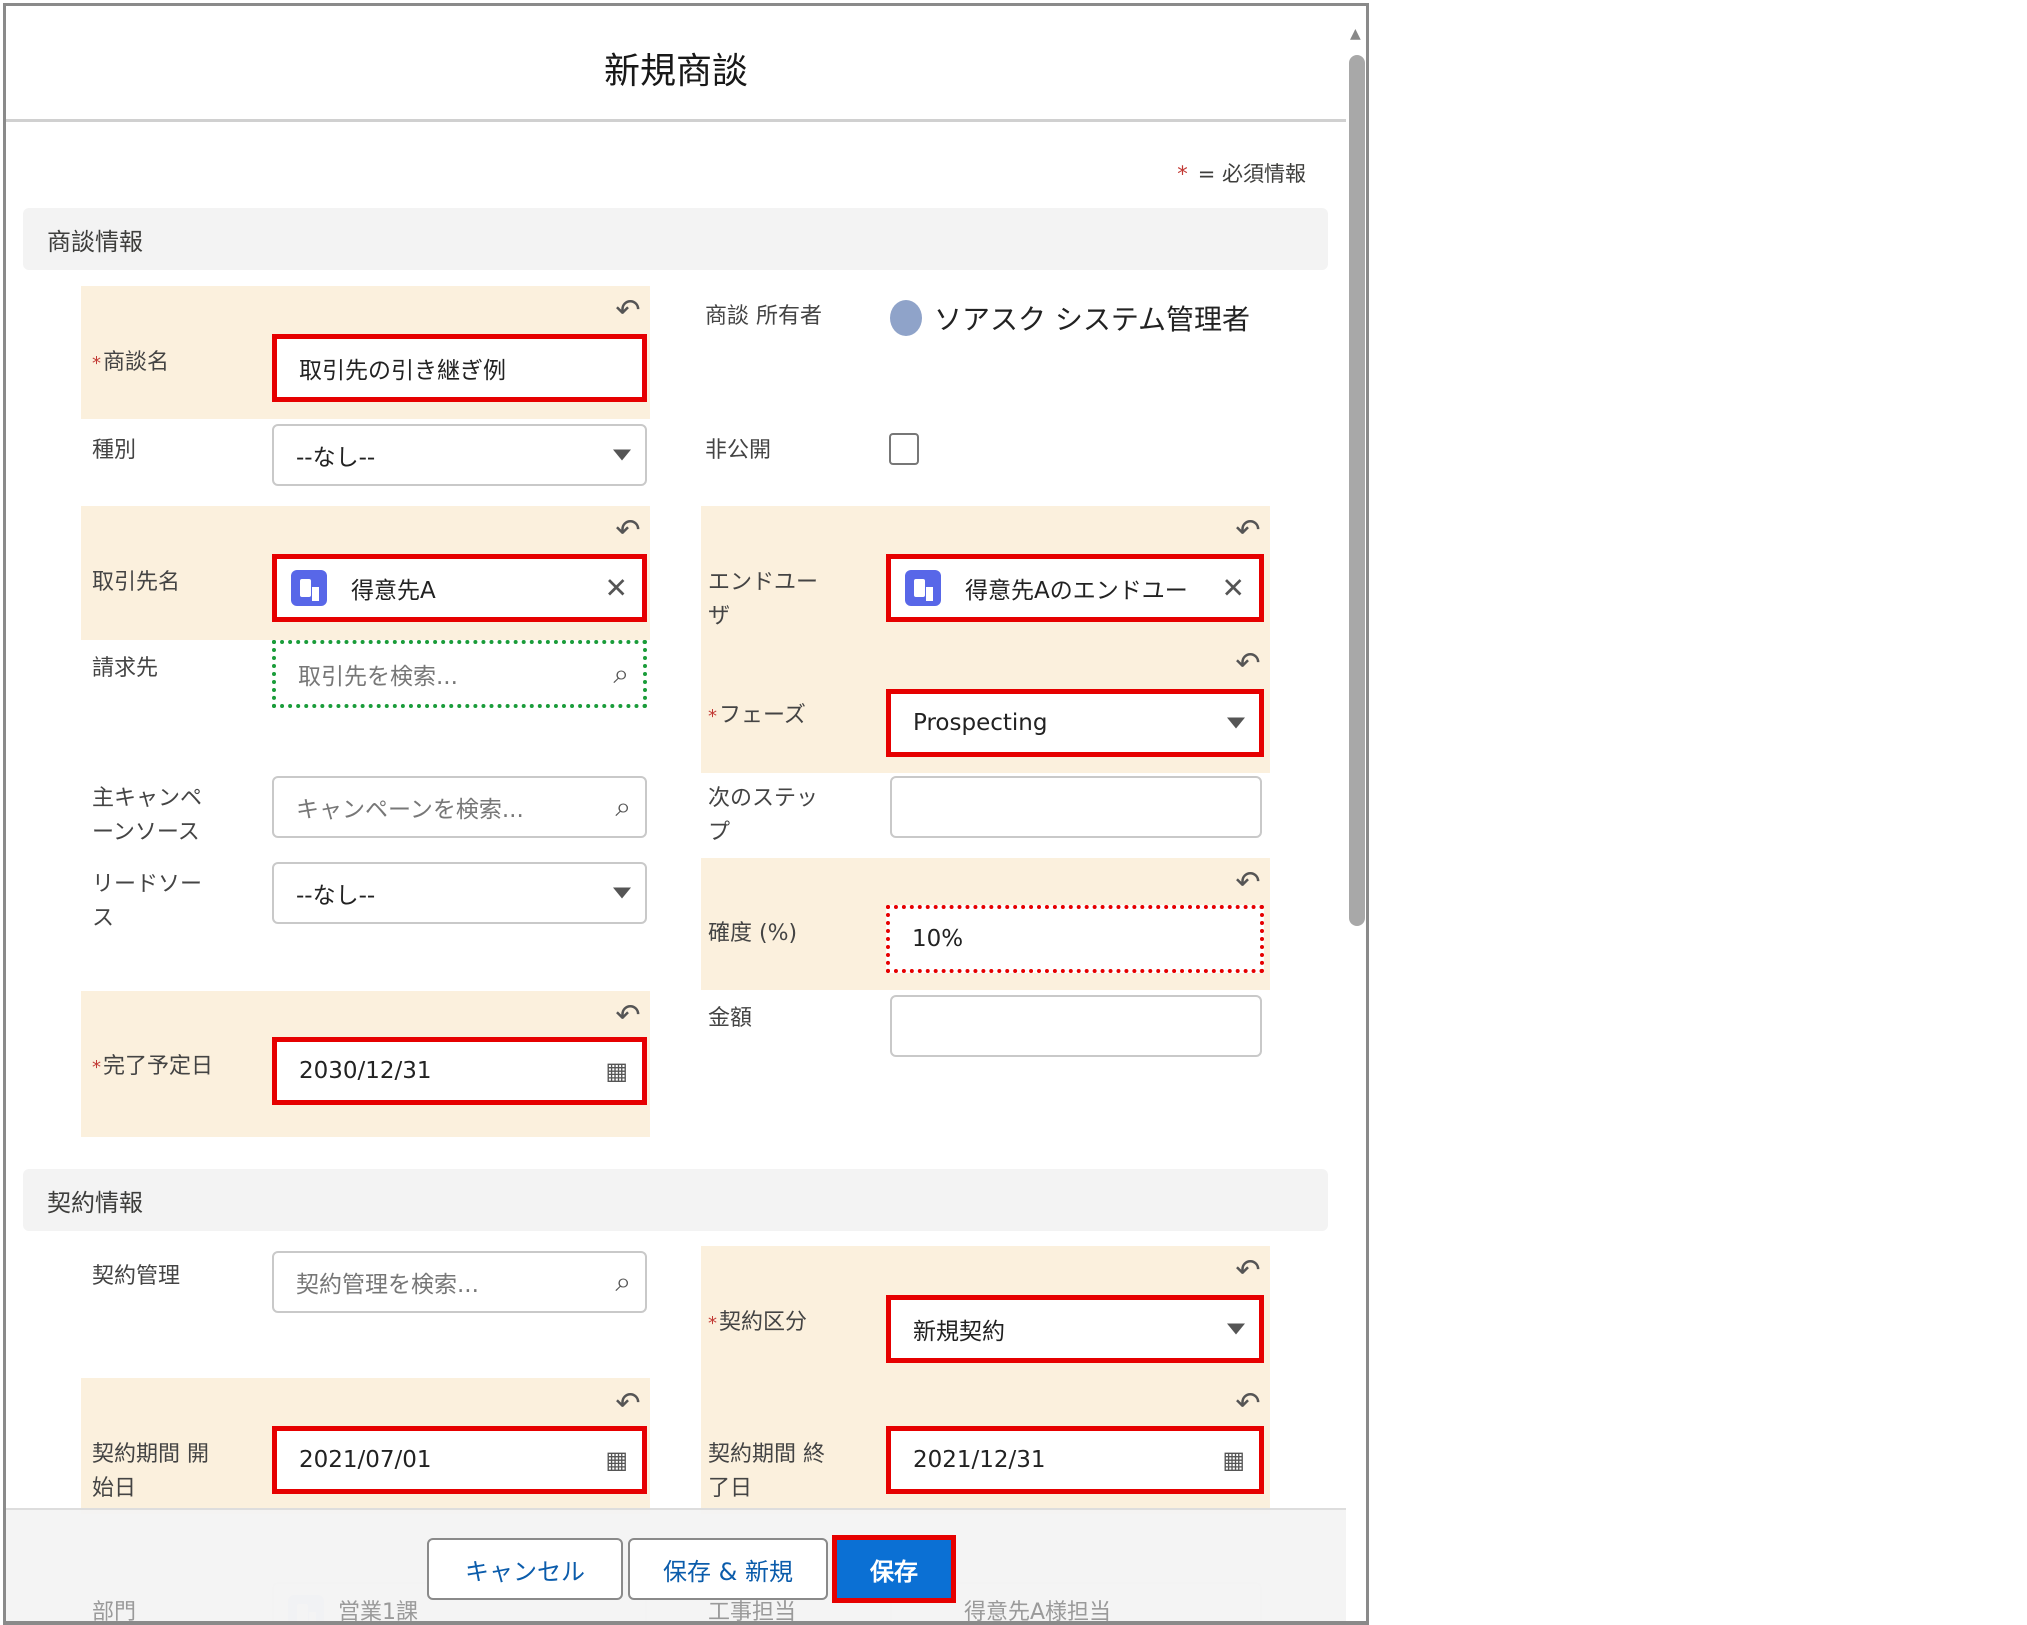  Describe the element at coordinates (459, 674) in the screenshot. I see `billing-search-input: 取引先を検索... ⌕` at that location.